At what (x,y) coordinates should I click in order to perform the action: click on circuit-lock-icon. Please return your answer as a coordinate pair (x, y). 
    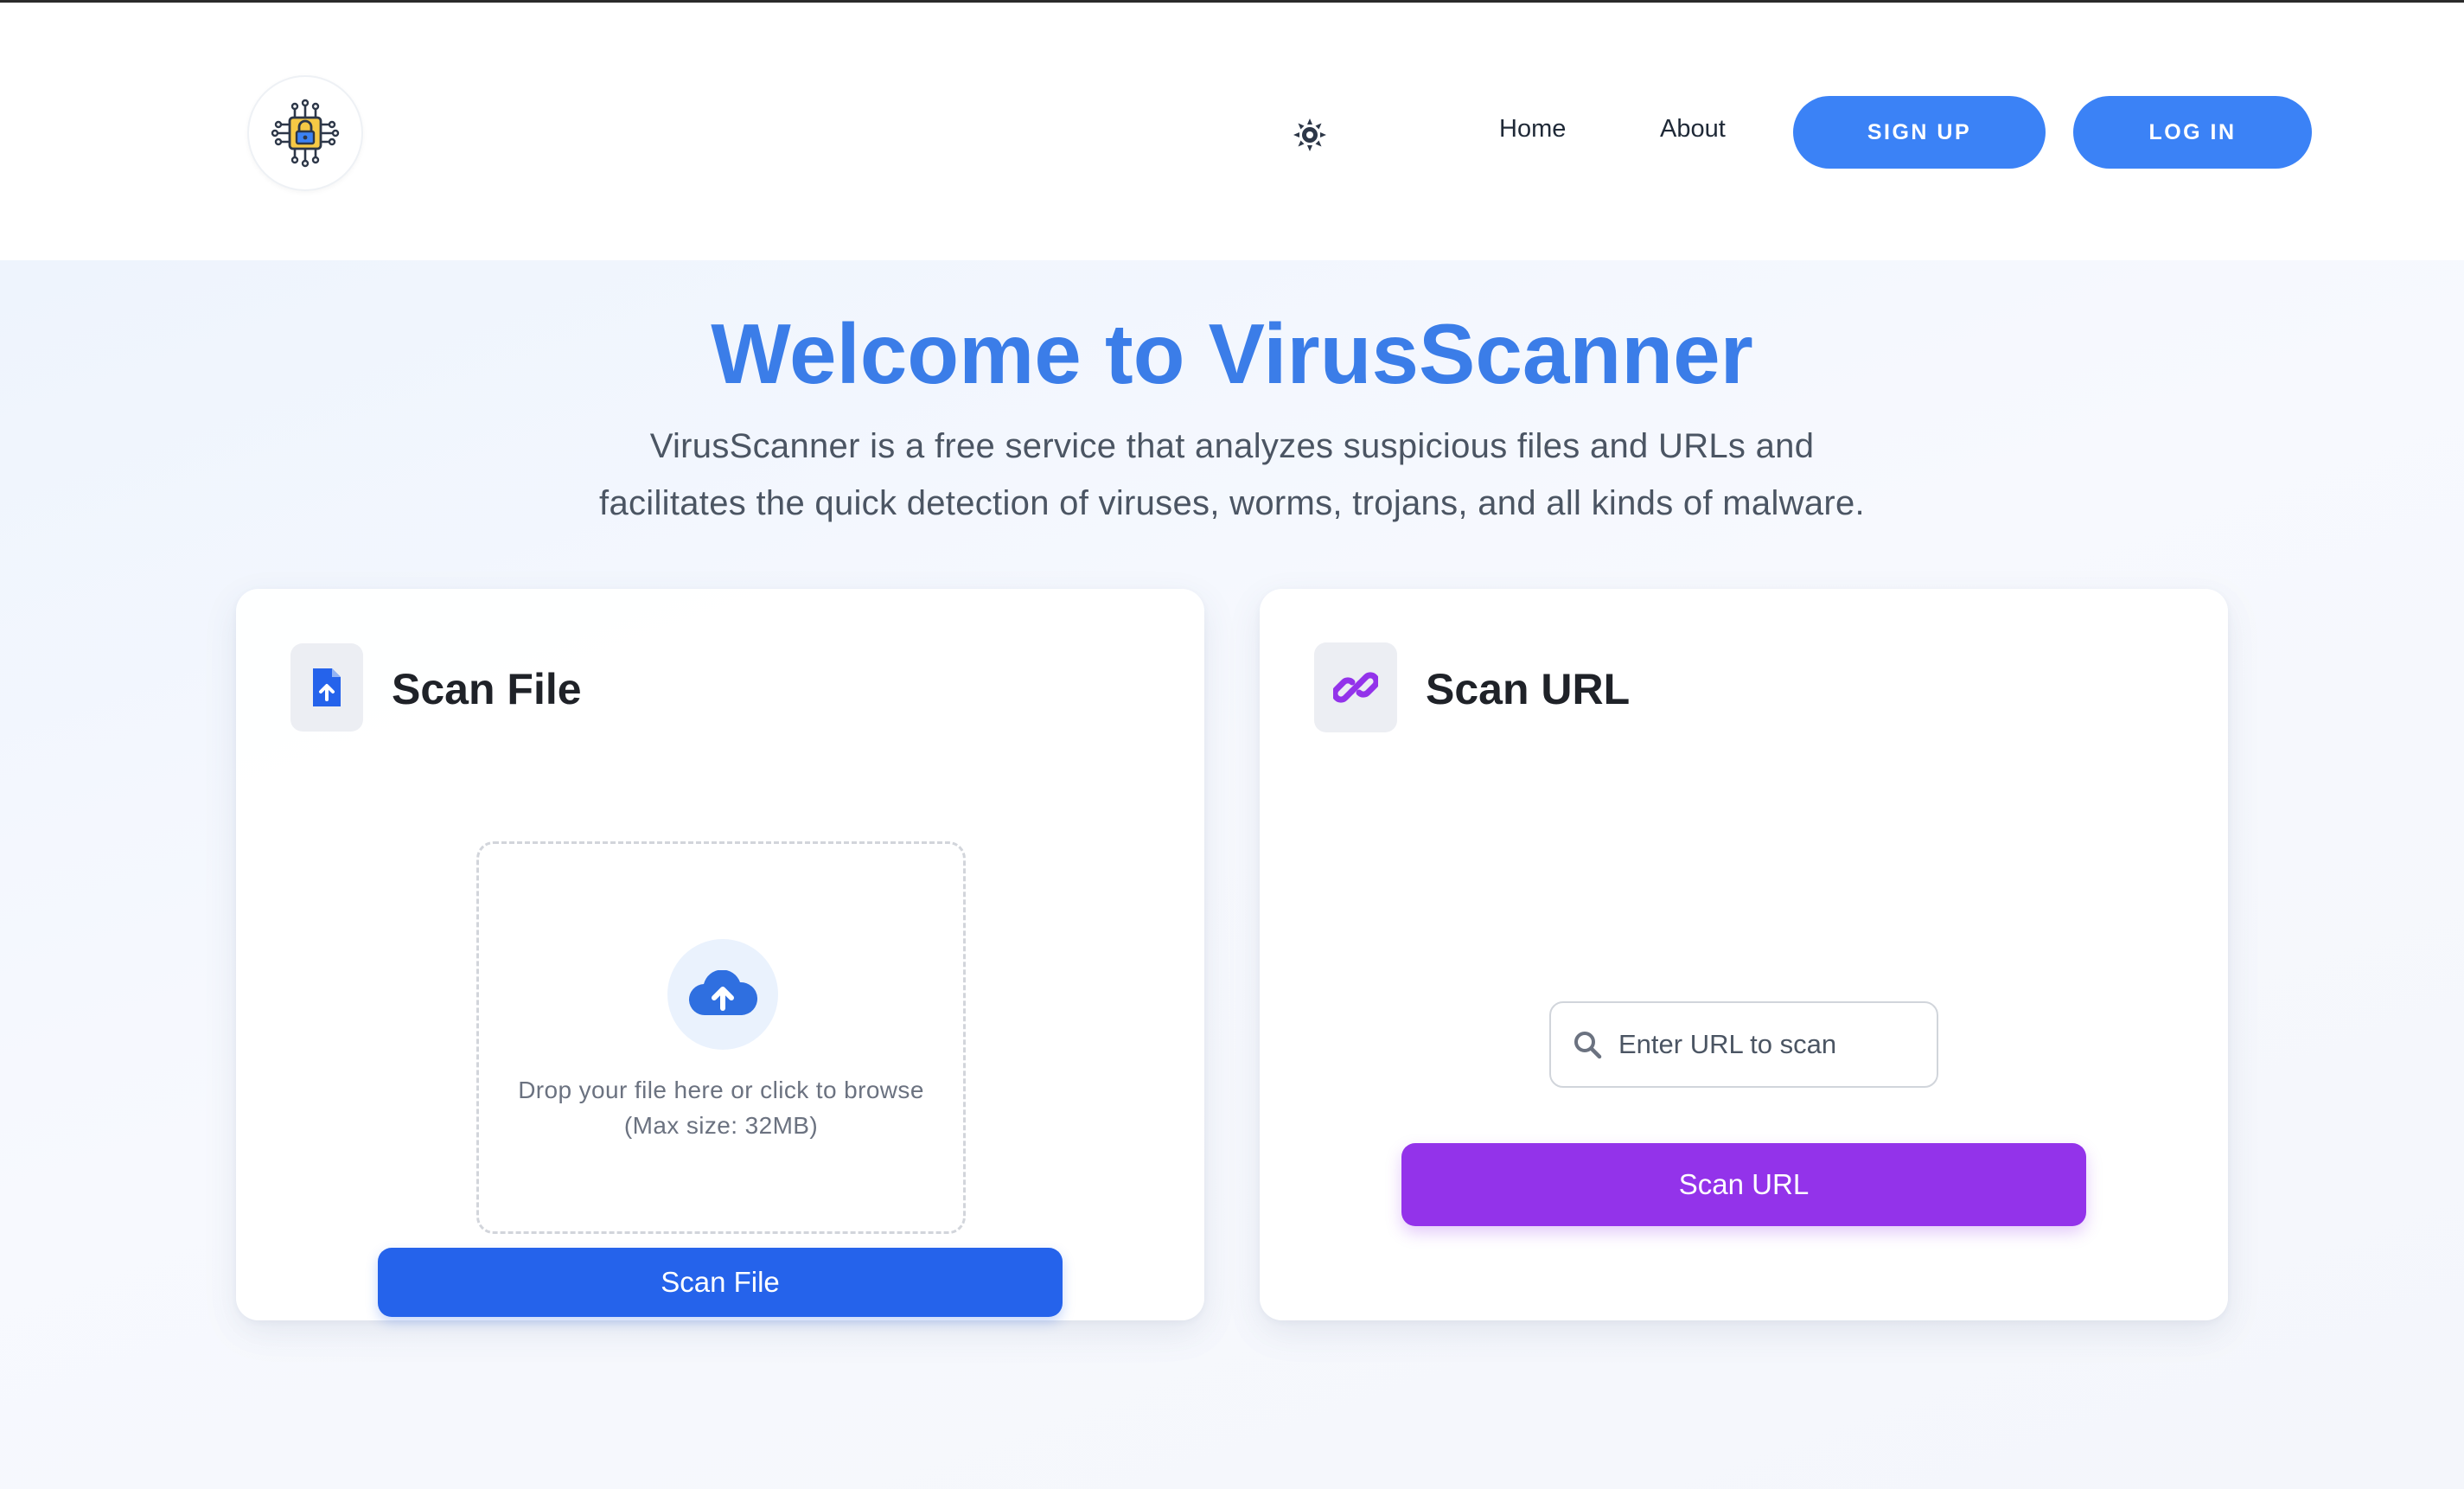
    Looking at the image, I should click on (305, 134).